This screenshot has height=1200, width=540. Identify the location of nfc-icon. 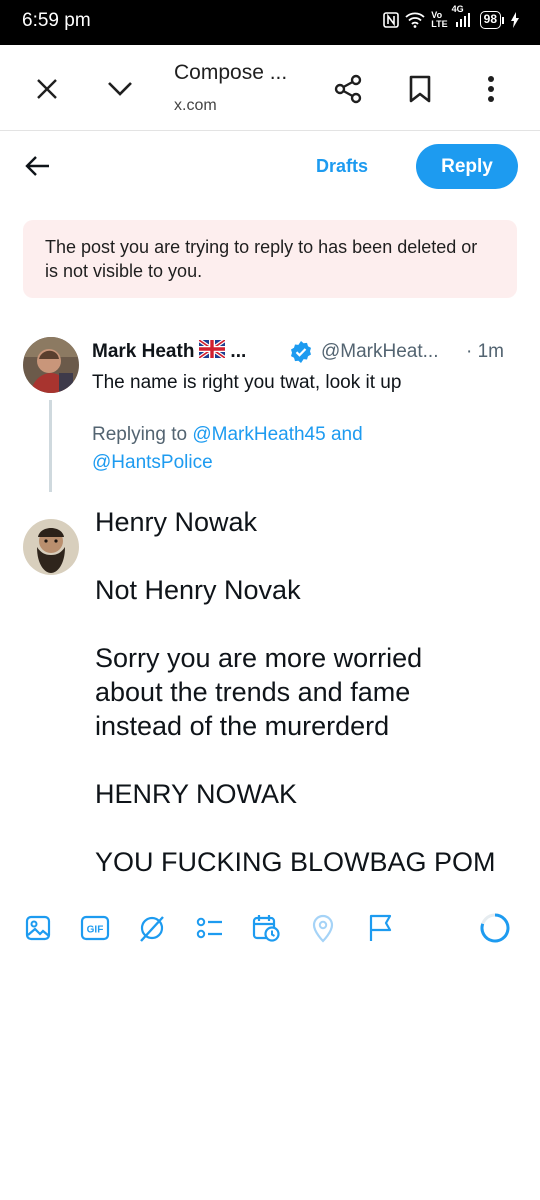
(391, 20).